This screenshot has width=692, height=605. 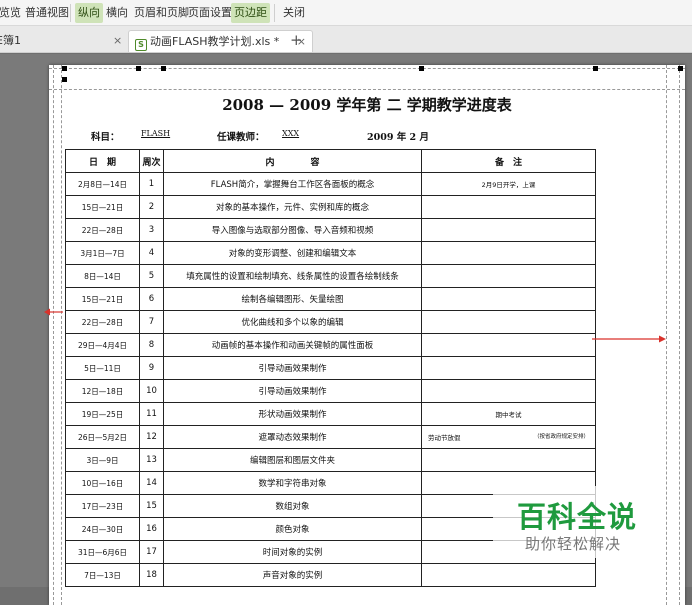 I want to click on week-cell: 7, so click(x=151, y=322).